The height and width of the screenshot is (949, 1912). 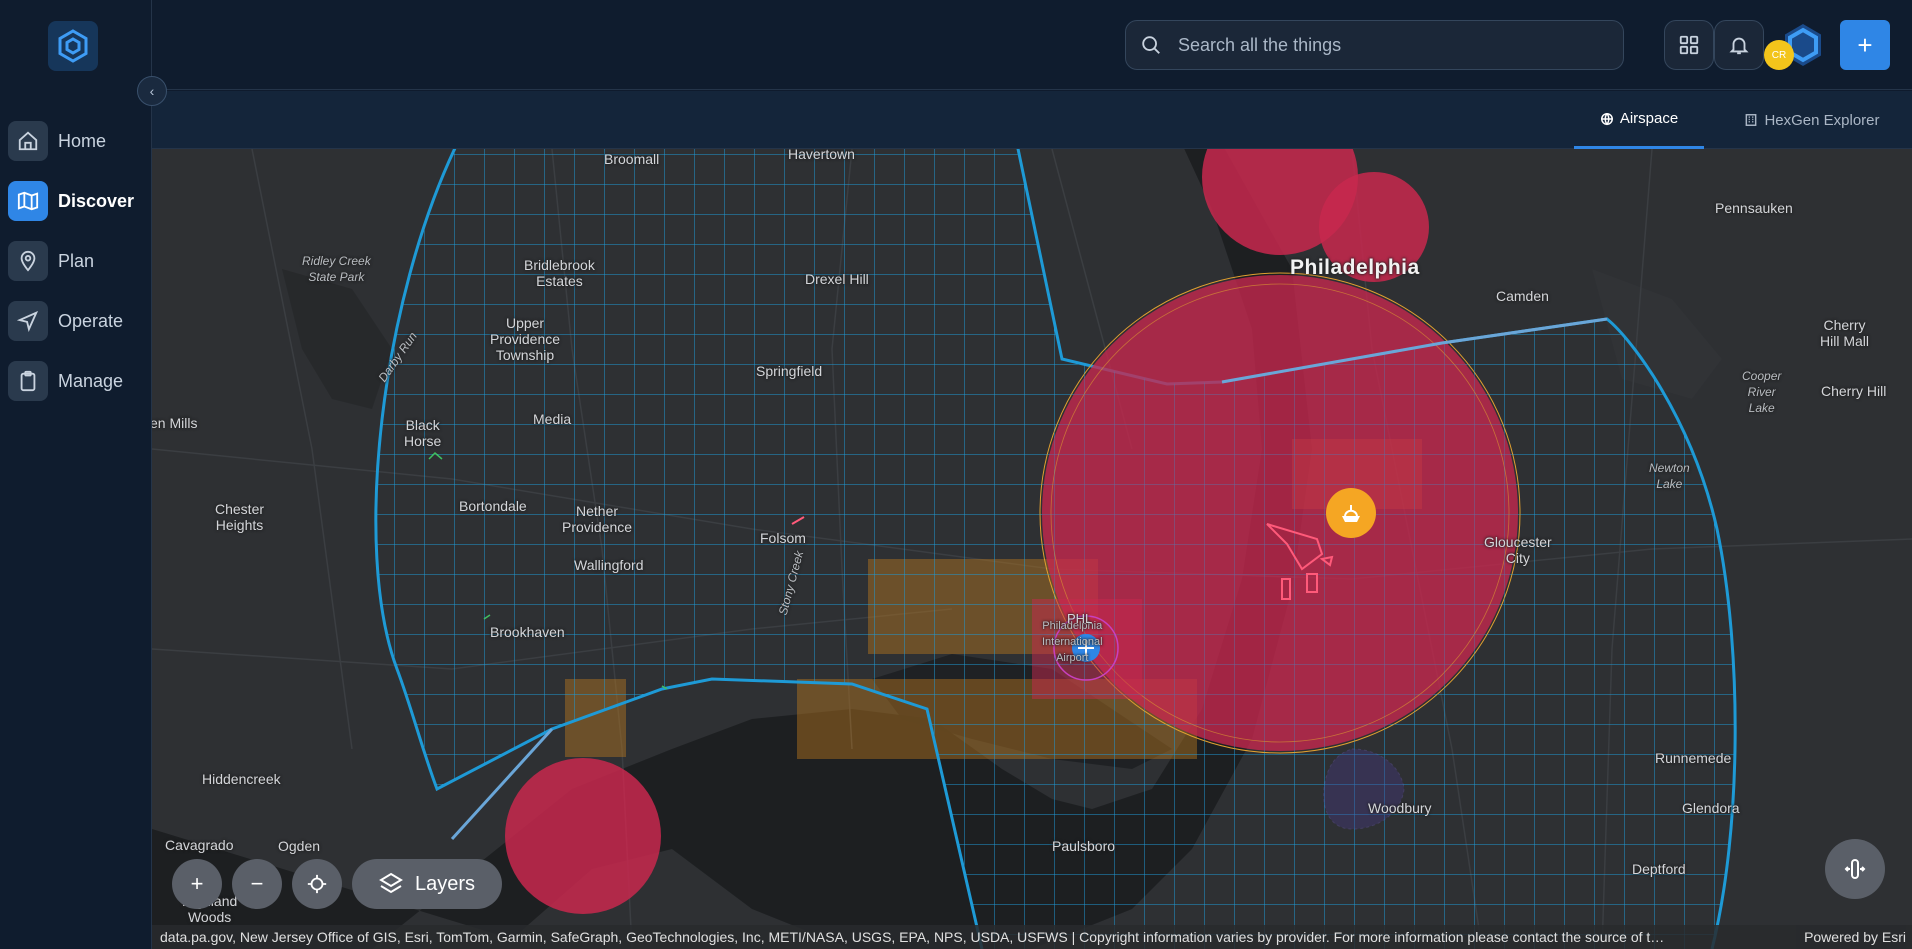 I want to click on place-label: Bortondale, so click(x=493, y=506).